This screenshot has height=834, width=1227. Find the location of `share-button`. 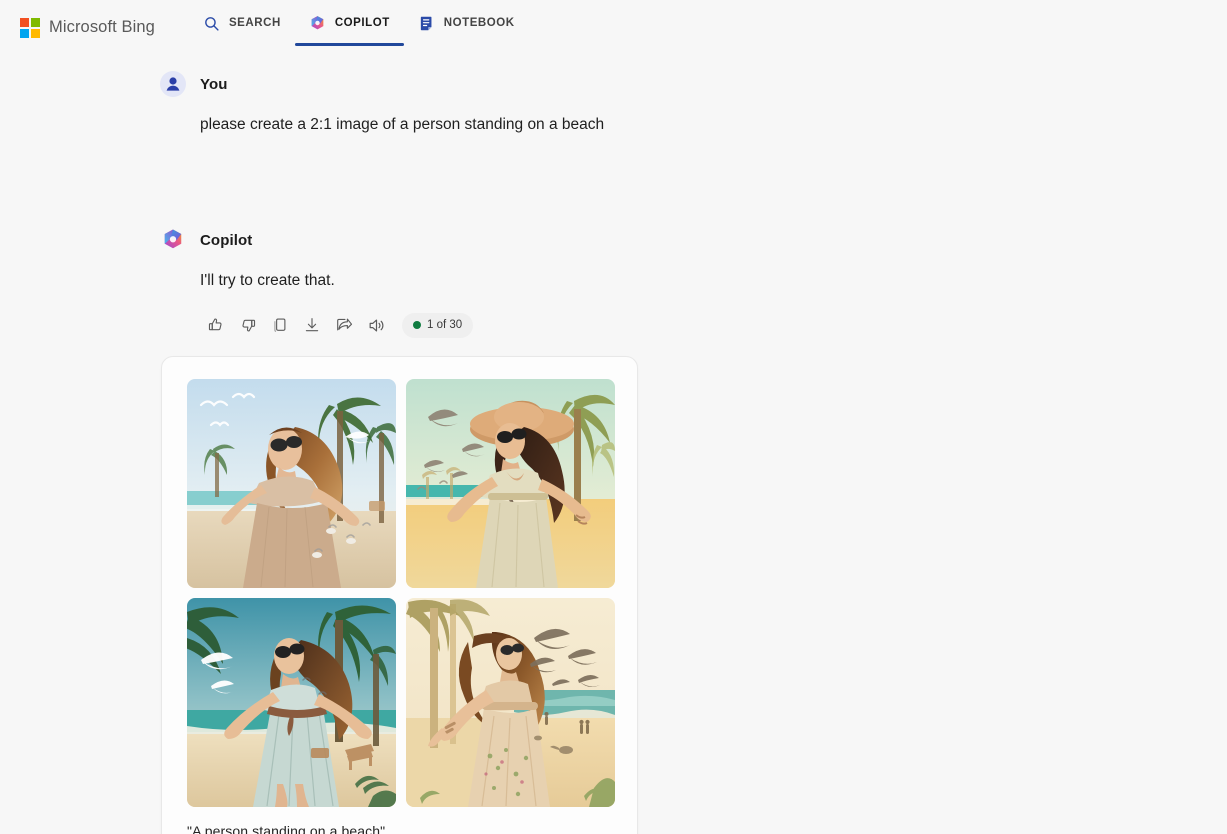

share-button is located at coordinates (344, 325).